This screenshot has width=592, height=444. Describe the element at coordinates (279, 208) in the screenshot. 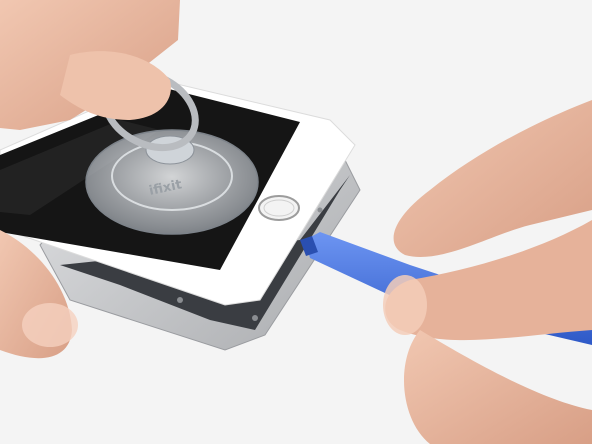

I see `home-button-icon` at that location.